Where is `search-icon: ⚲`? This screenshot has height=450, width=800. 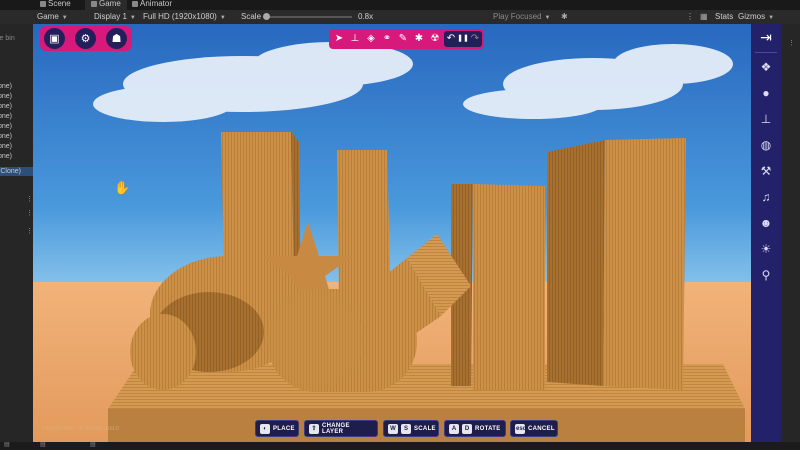 search-icon: ⚲ is located at coordinates (766, 275).